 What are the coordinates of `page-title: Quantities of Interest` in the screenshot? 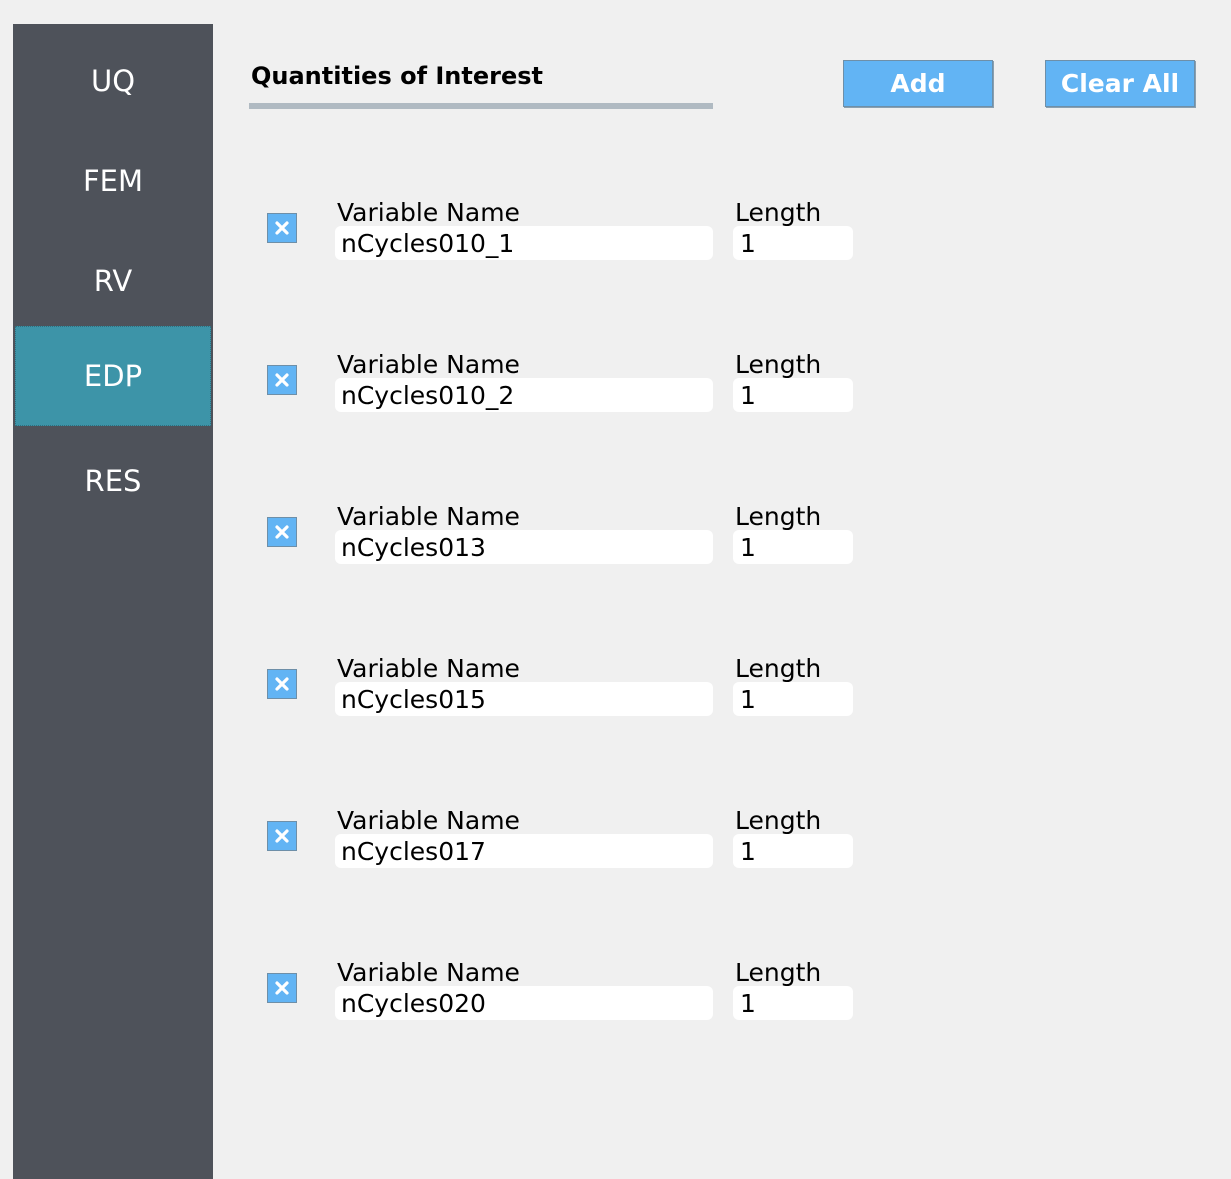 It's located at (397, 76).